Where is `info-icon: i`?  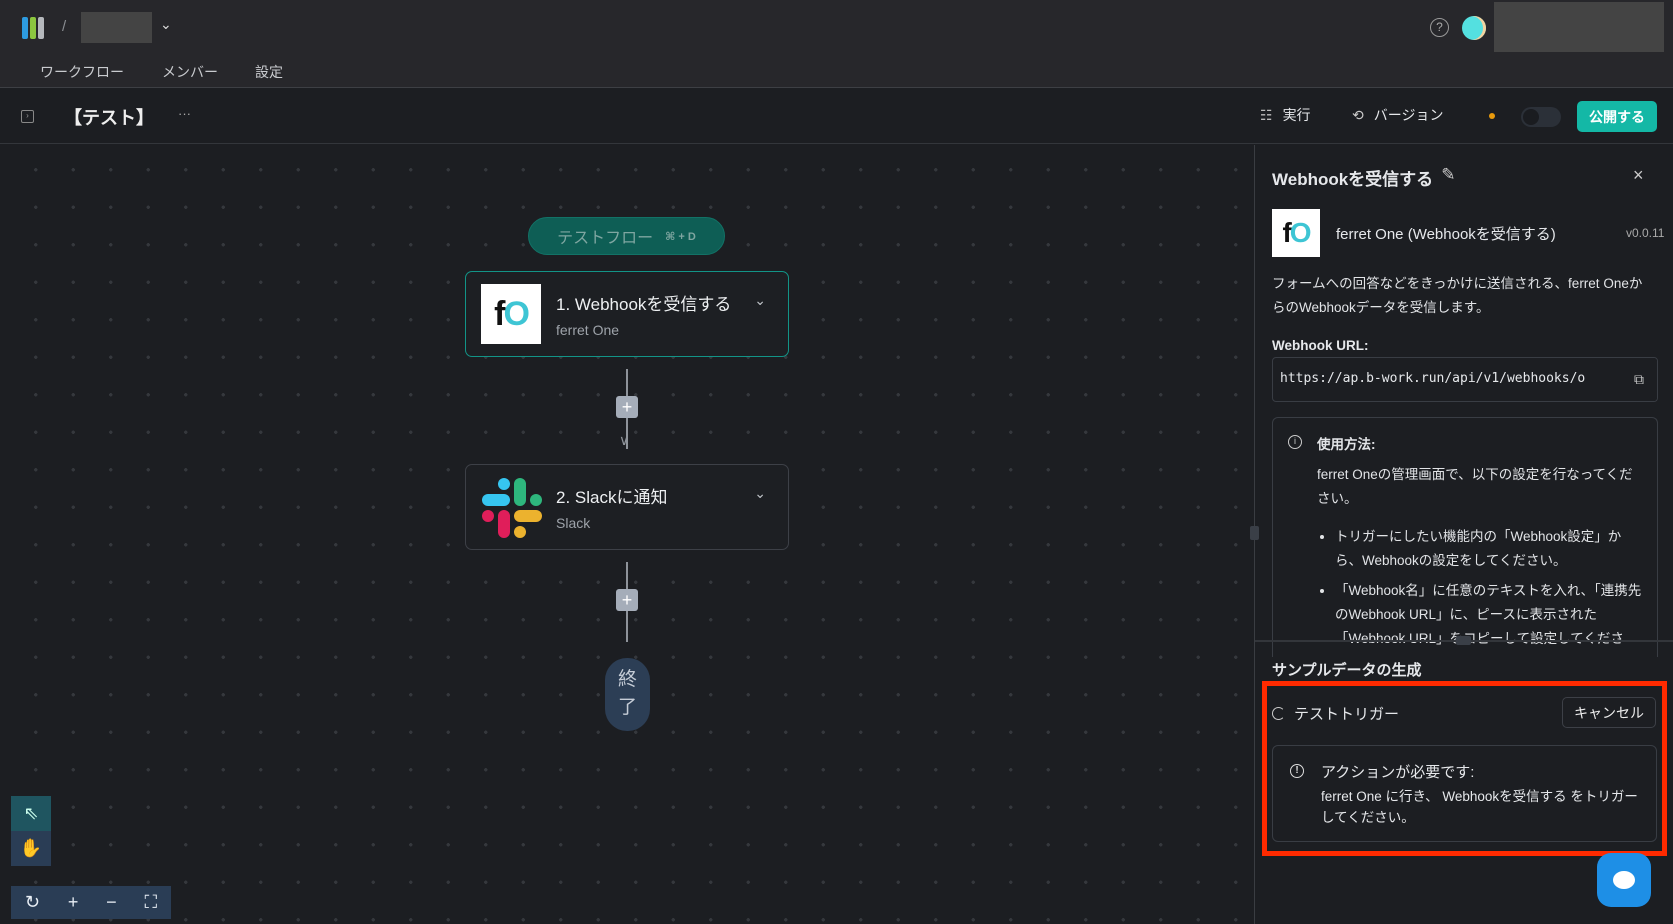 info-icon: i is located at coordinates (1295, 442).